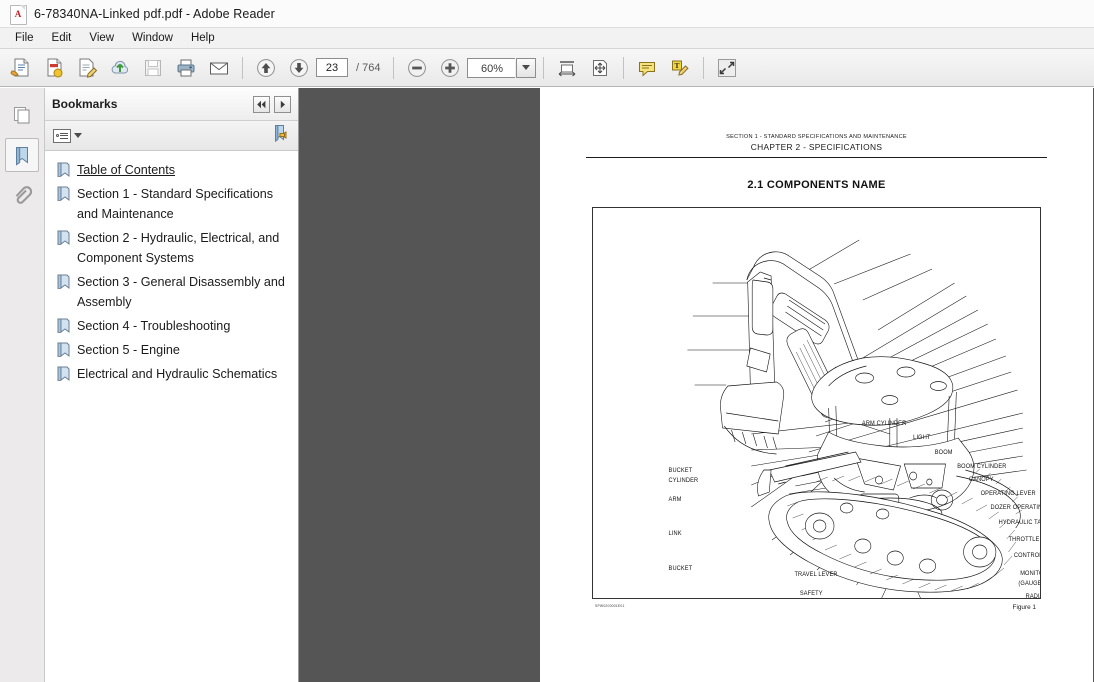 Image resolution: width=1094 pixels, height=682 pixels. What do you see at coordinates (981, 480) in the screenshot?
I see `callout-canopy: CANOPY` at bounding box center [981, 480].